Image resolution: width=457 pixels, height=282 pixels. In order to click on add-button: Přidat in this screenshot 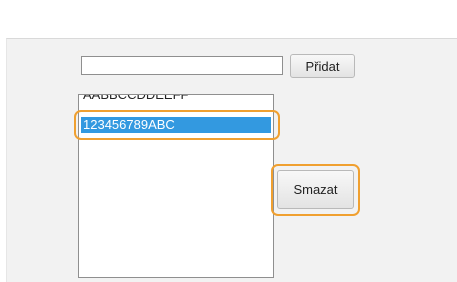, I will do `click(322, 66)`.